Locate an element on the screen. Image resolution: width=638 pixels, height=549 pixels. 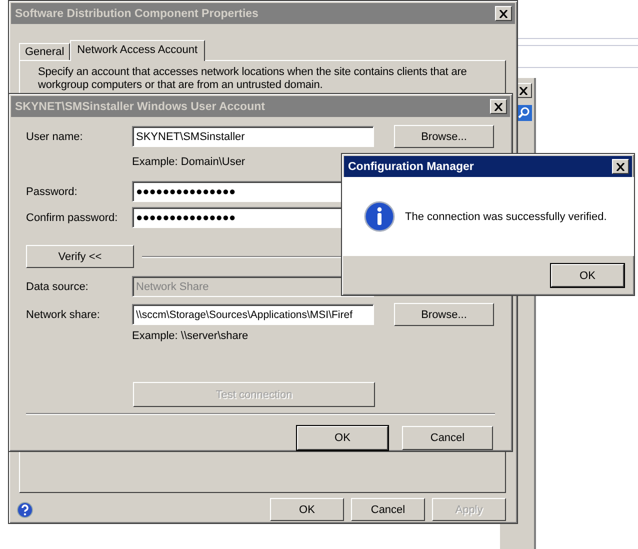
ok-button: OK is located at coordinates (587, 275).